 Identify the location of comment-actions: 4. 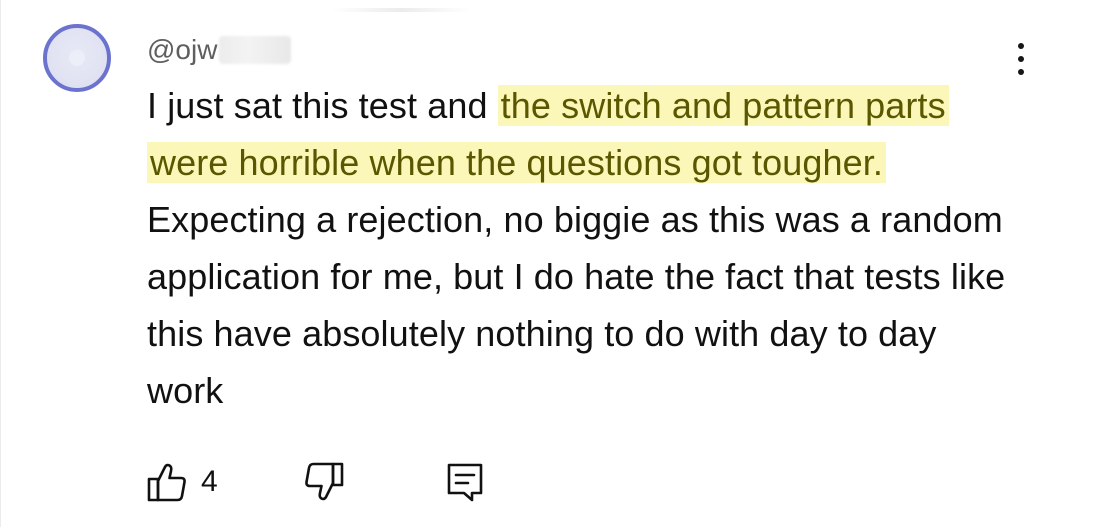
(357, 482).